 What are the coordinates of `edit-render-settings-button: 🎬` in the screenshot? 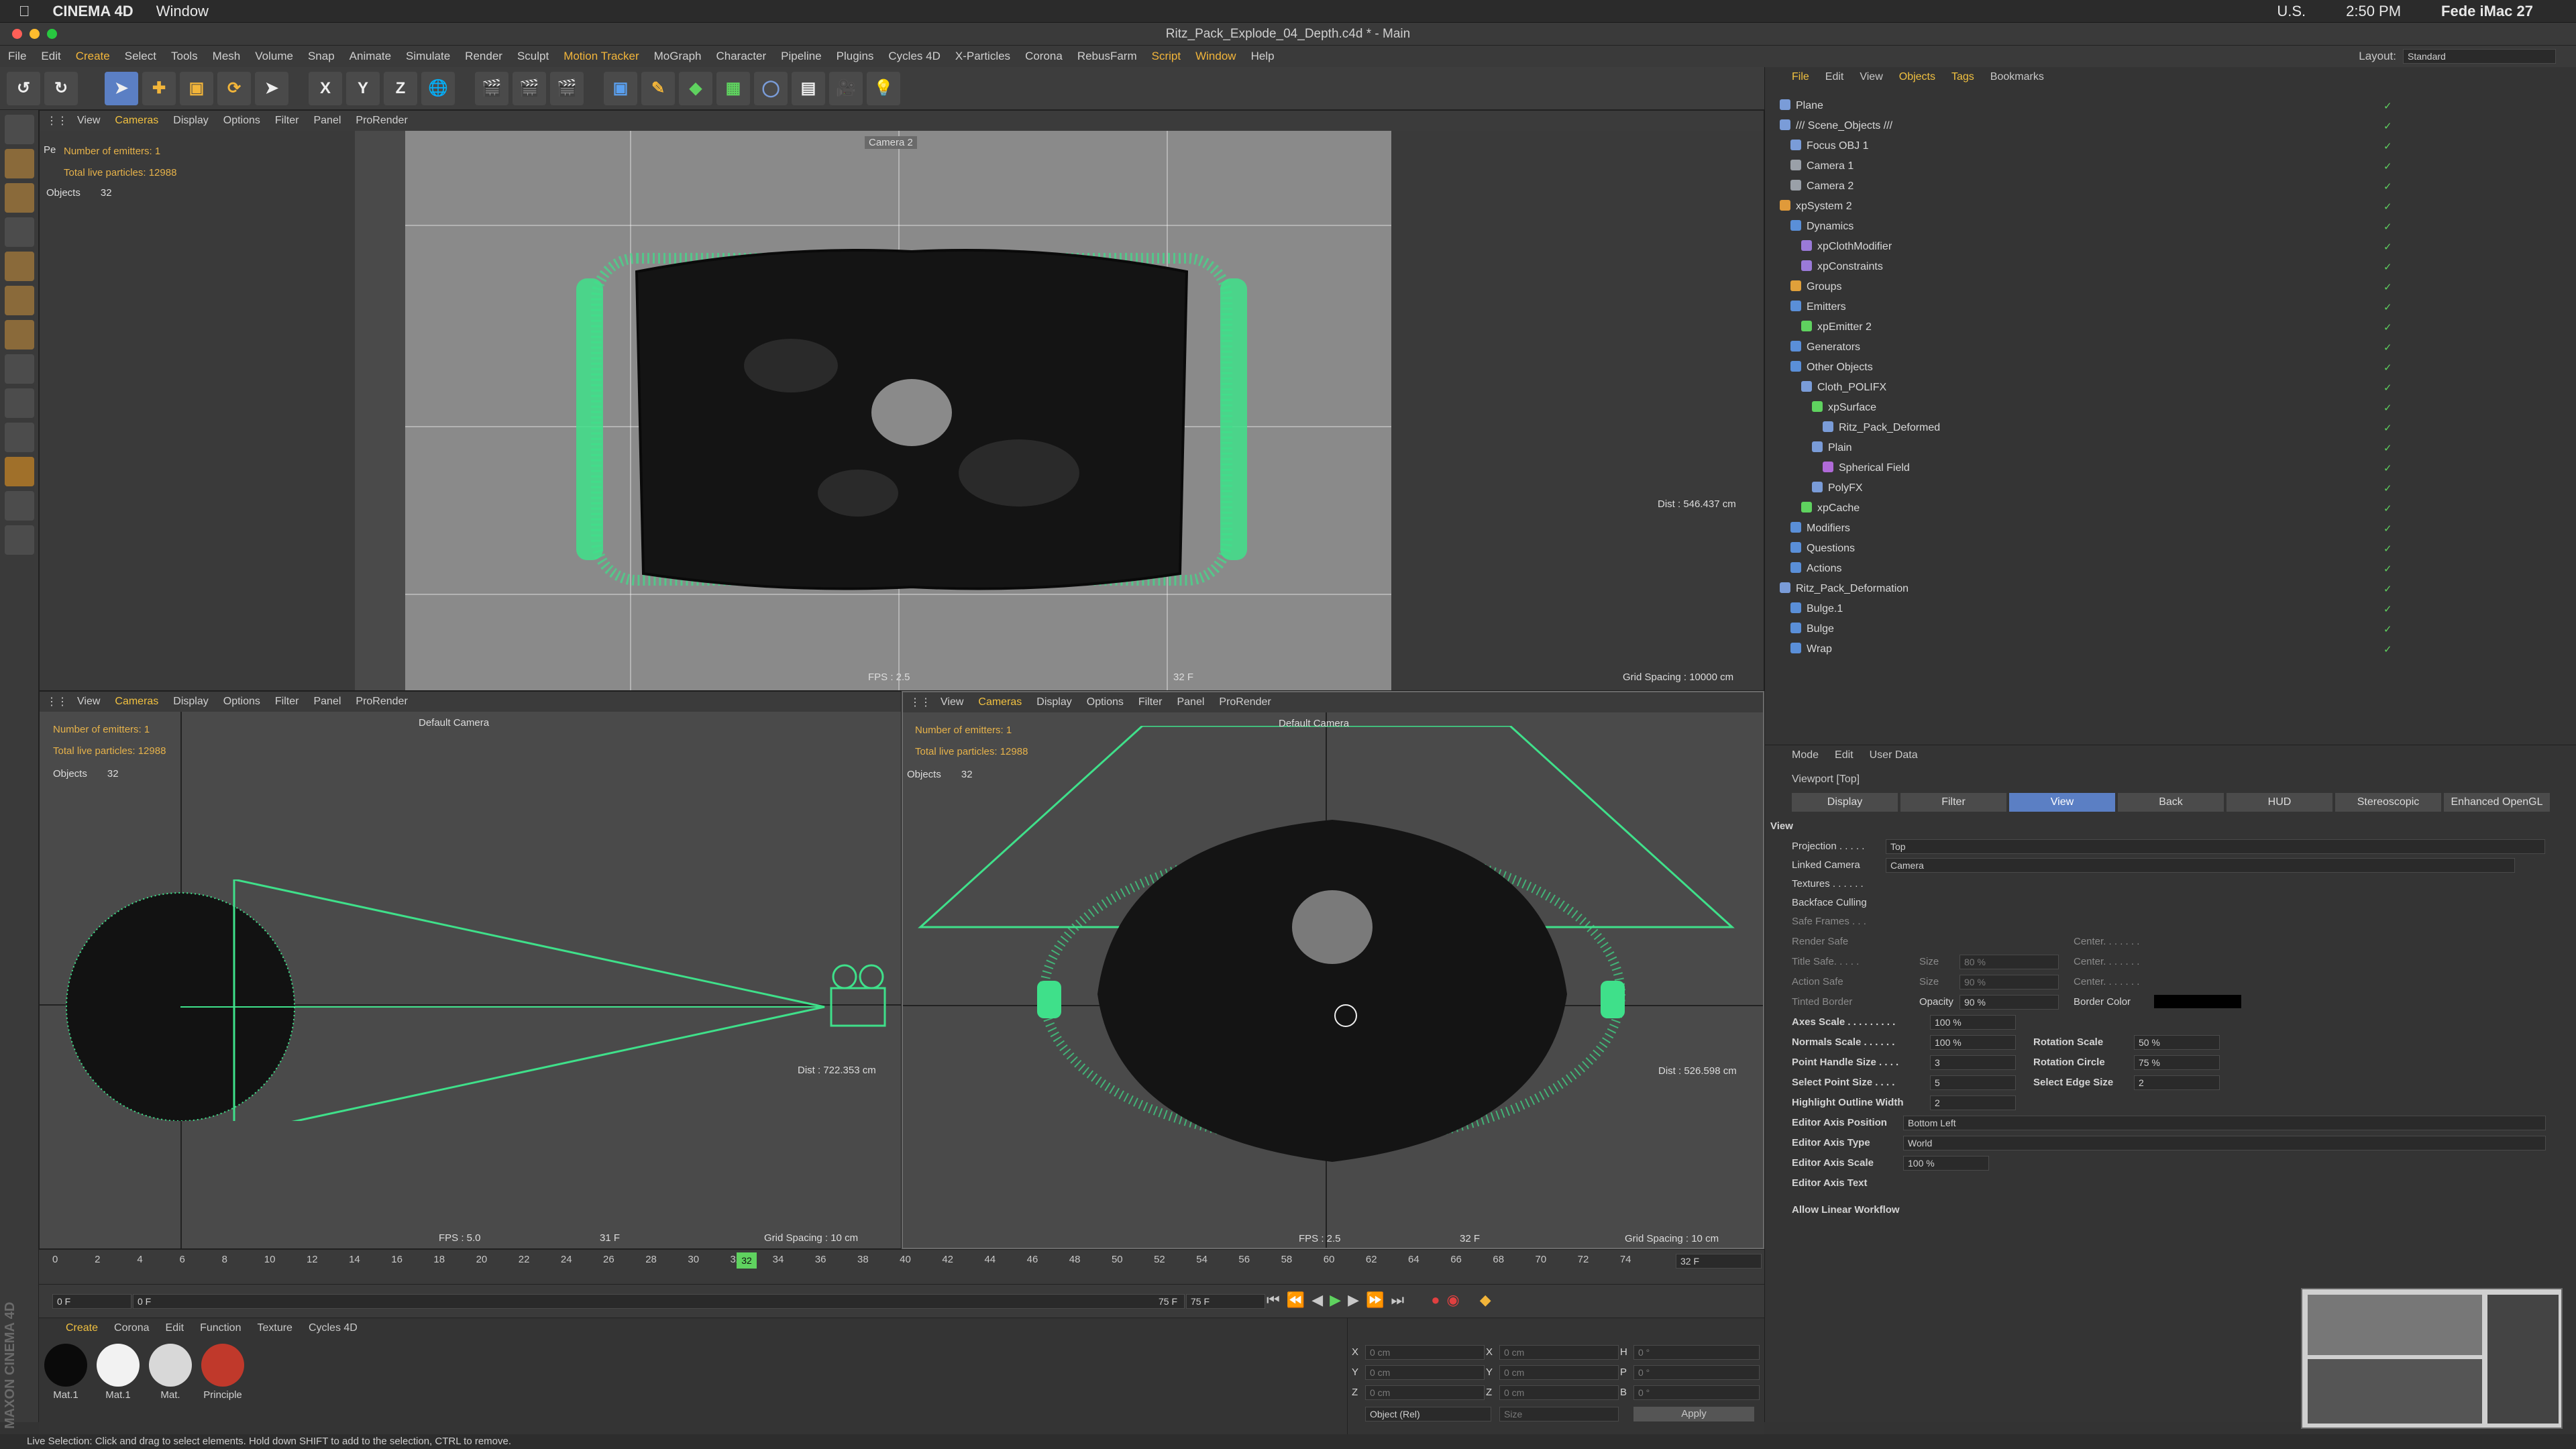 It's located at (567, 88).